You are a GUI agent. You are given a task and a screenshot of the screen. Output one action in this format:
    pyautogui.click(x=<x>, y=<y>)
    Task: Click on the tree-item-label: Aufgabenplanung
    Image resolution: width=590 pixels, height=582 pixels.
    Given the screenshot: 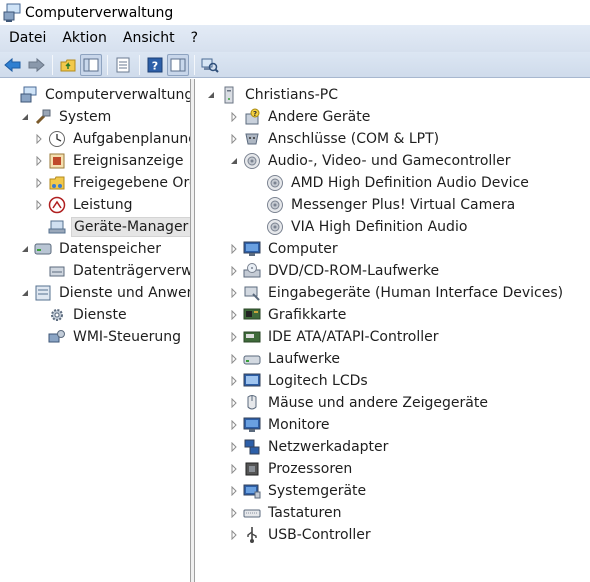 What is the action you would take?
    pyautogui.click(x=131, y=139)
    